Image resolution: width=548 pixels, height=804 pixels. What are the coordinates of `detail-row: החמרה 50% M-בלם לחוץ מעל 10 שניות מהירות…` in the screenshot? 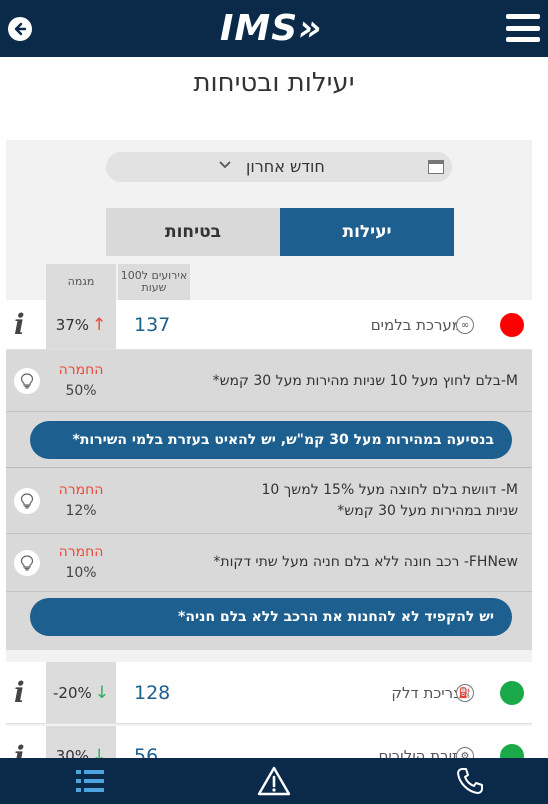 It's located at (269, 381).